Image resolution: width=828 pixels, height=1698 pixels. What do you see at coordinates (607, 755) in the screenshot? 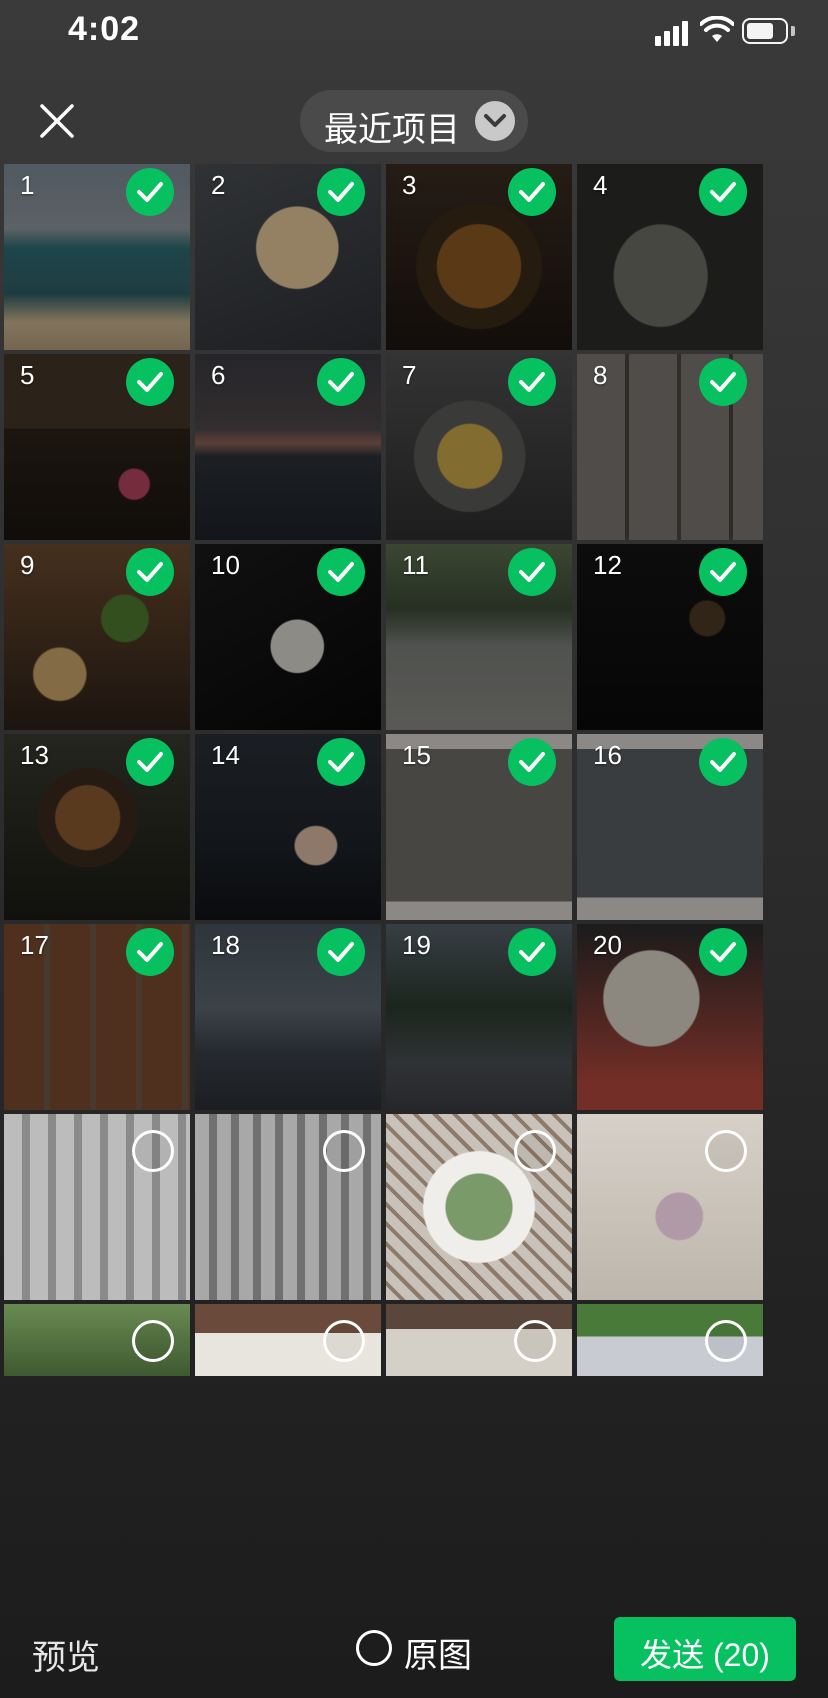
I see `selection-number: 16` at bounding box center [607, 755].